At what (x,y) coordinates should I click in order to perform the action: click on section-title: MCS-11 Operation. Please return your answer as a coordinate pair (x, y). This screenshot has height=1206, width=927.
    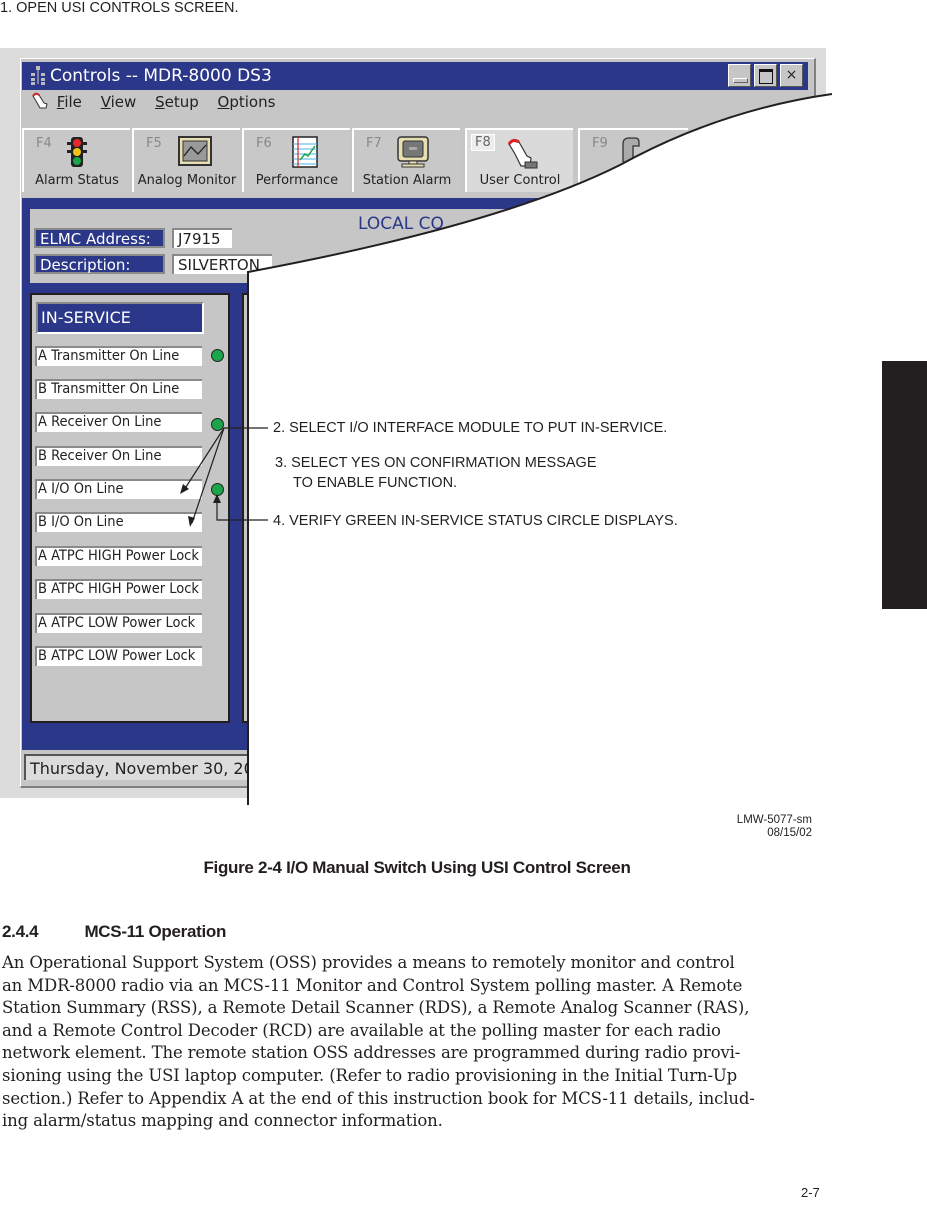
    Looking at the image, I should click on (155, 931).